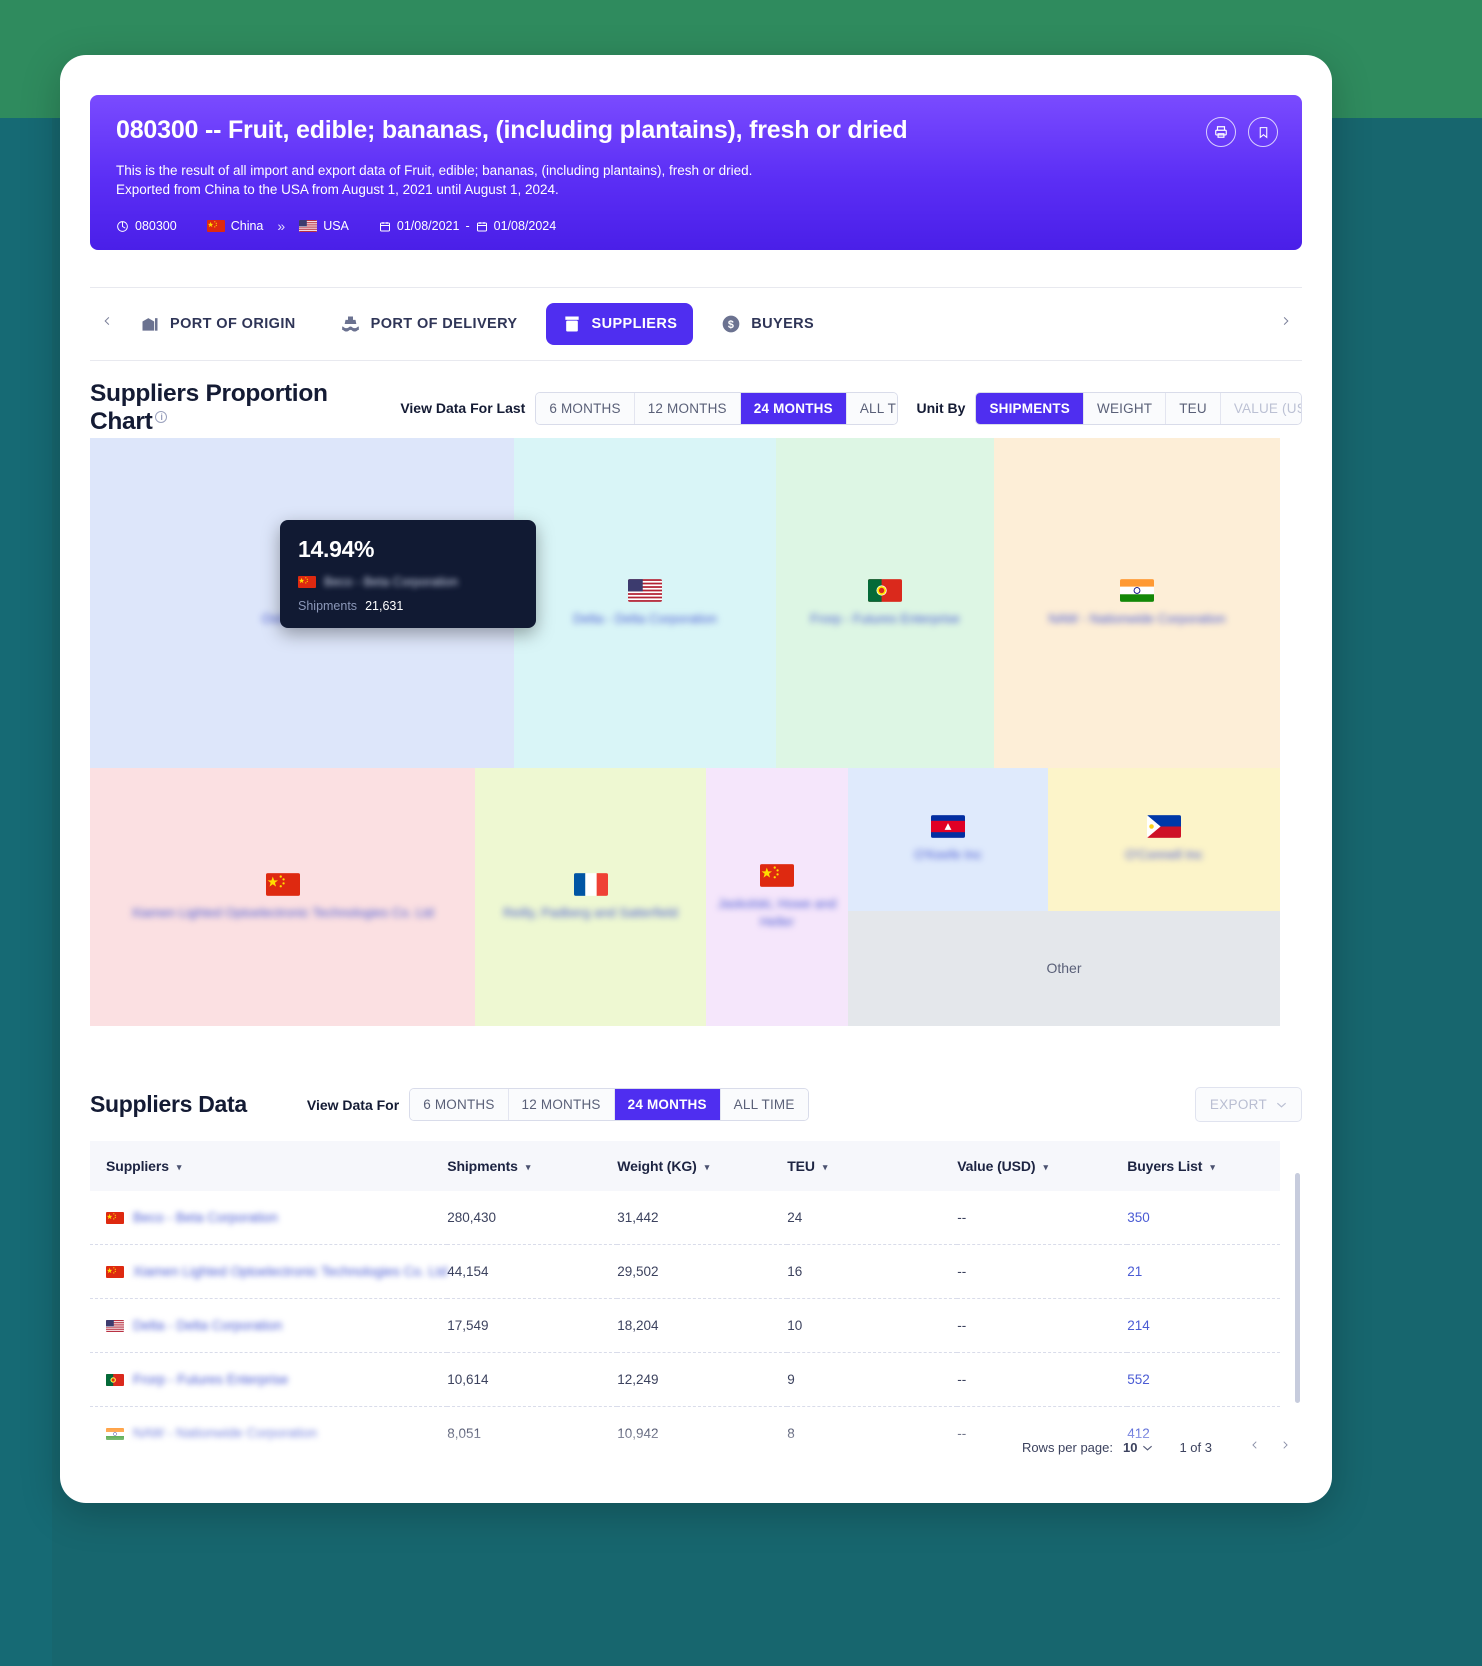 This screenshot has height=1666, width=1482. I want to click on supplier-name-link: Frorp - Futures Enterprise, so click(210, 1379).